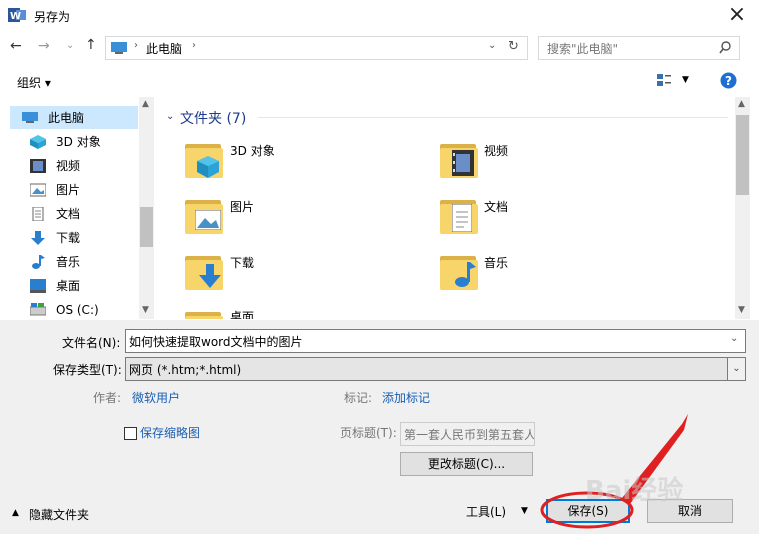  What do you see at coordinates (16, 46) in the screenshot?
I see `back-arrow-icon: ←` at bounding box center [16, 46].